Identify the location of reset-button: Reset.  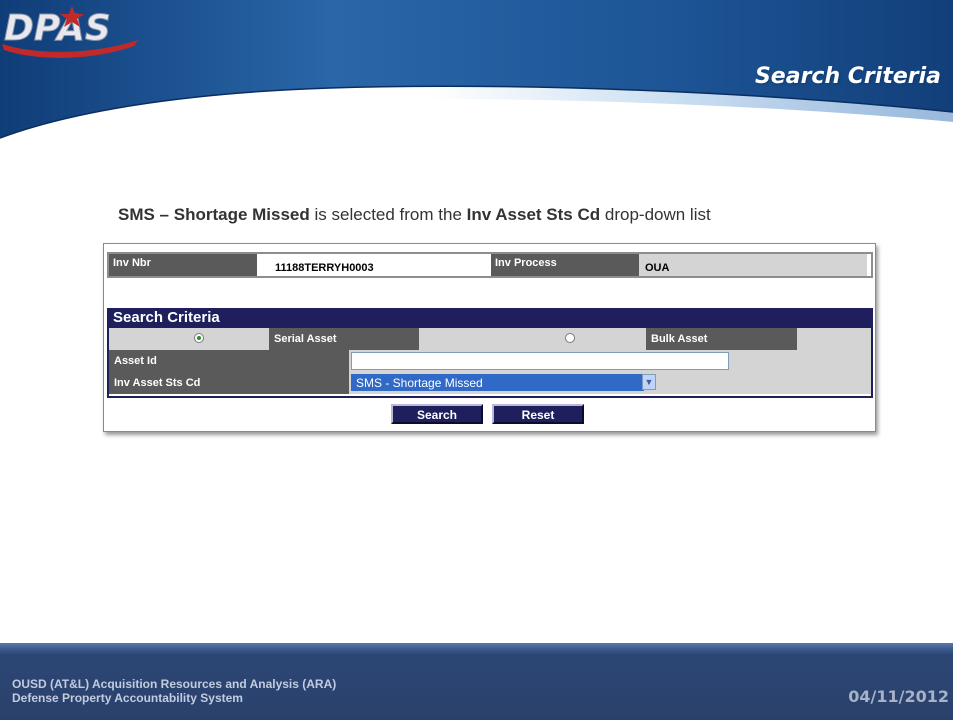
(538, 414).